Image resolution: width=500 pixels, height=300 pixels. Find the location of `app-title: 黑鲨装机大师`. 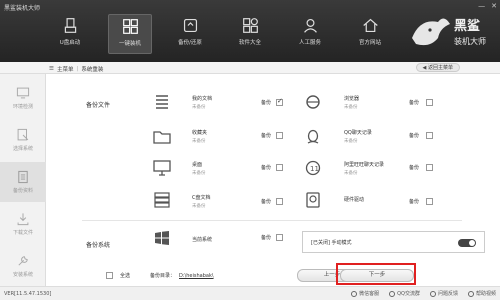

app-title: 黑鲨装机大师 is located at coordinates (22, 8).